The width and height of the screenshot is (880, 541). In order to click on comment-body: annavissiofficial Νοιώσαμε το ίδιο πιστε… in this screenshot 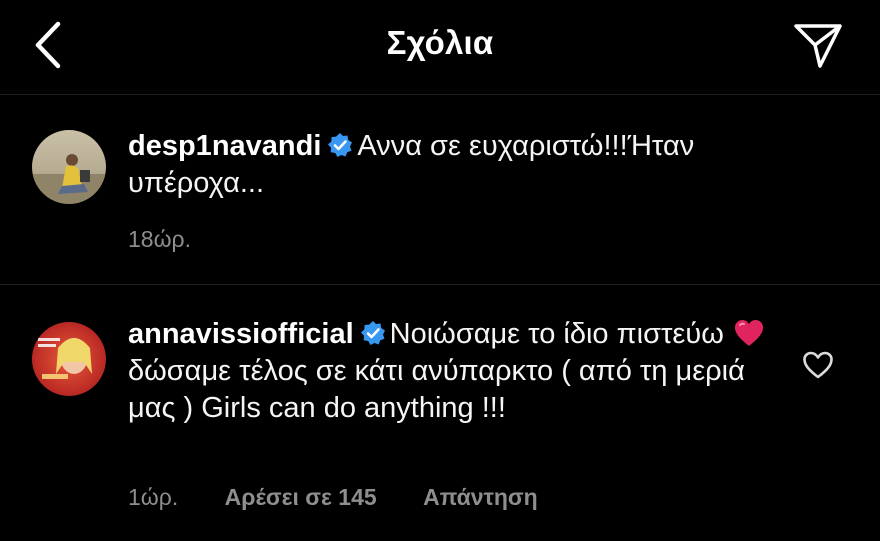, I will do `click(448, 371)`.